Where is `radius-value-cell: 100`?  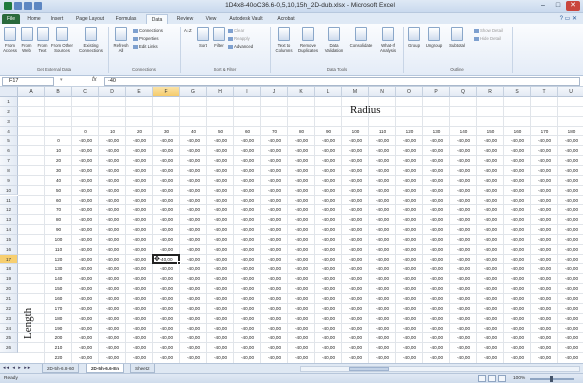 radius-value-cell: 100 is located at coordinates (355, 131).